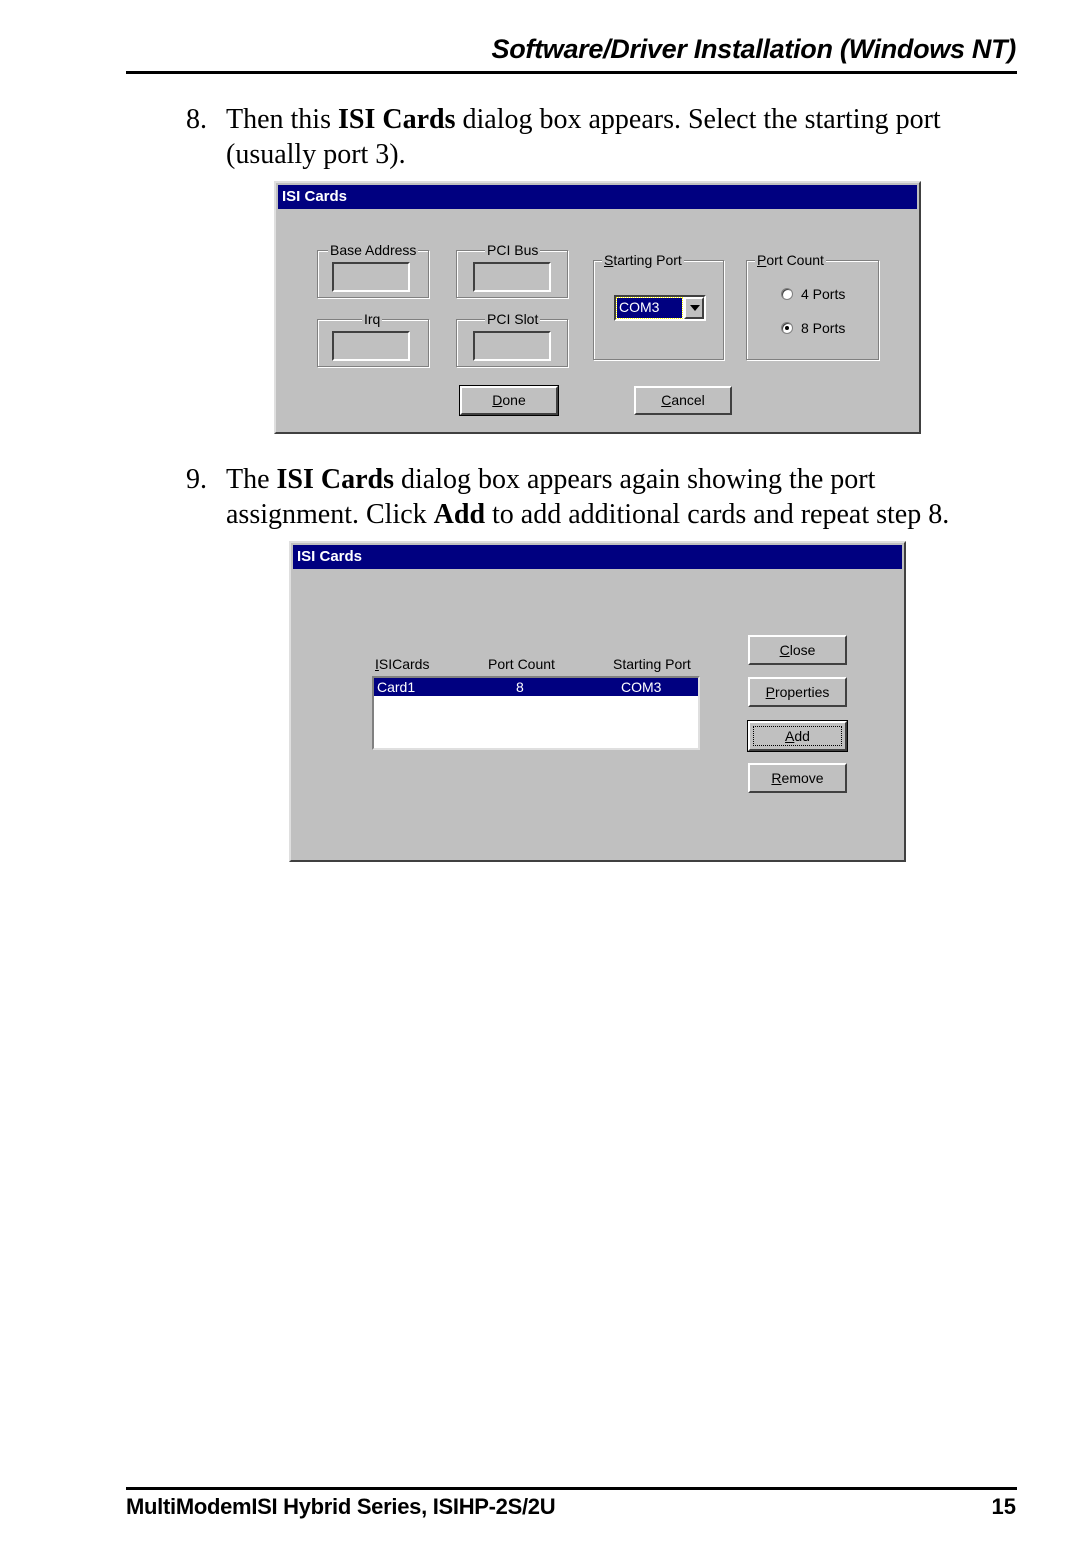 This screenshot has height=1553, width=1080. I want to click on page-number: 15, so click(1003, 1506).